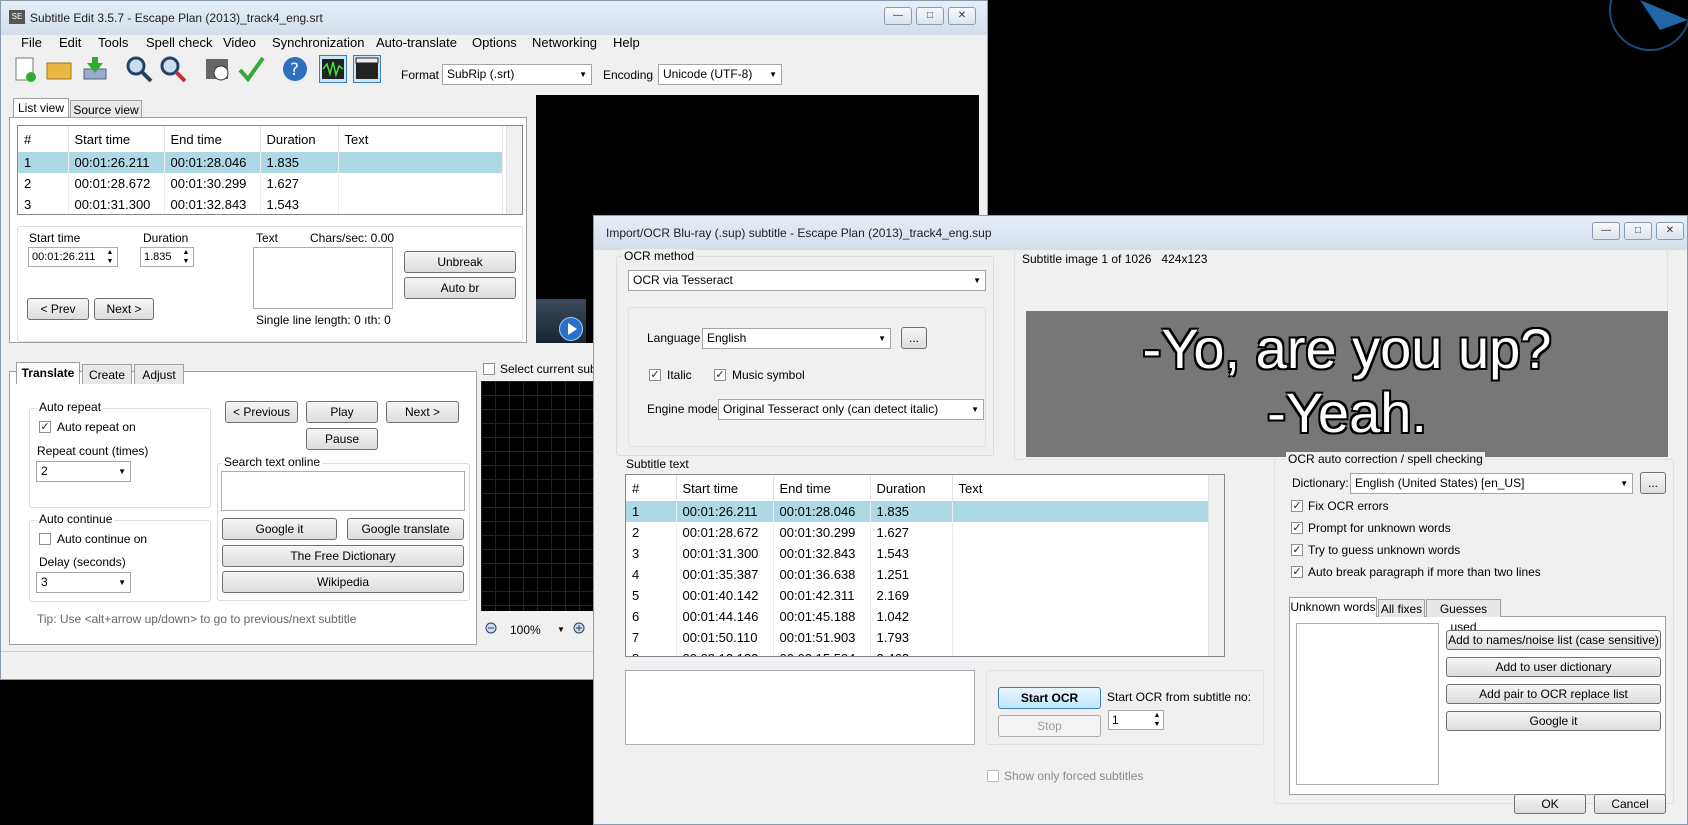 The image size is (1688, 825). I want to click on stop-button: Stop, so click(1049, 726).